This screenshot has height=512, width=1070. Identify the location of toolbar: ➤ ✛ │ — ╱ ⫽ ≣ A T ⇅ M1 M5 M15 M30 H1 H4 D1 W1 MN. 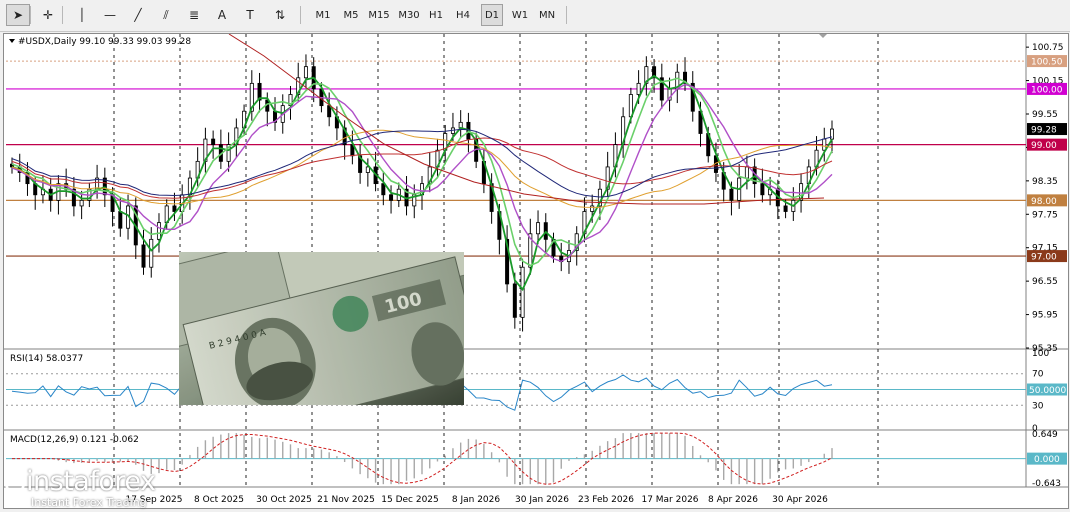
(535, 16).